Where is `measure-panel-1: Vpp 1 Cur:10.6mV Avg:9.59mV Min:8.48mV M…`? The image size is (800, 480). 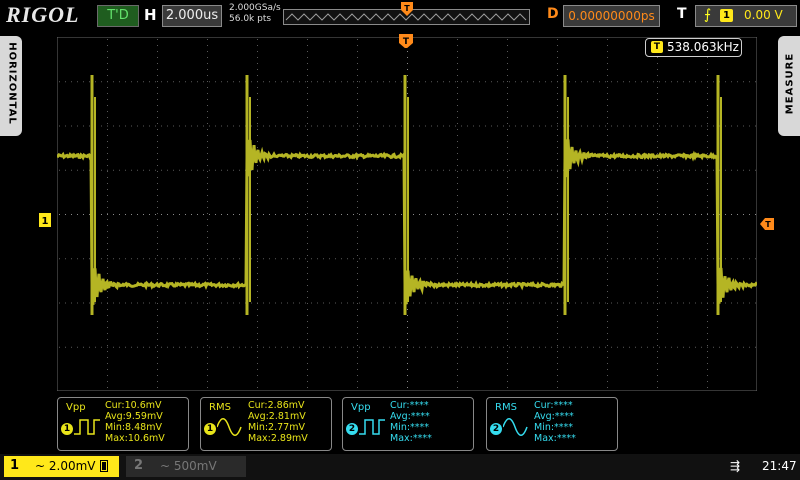
measure-panel-1: Vpp 1 Cur:10.6mV Avg:9.59mV Min:8.48mV M… is located at coordinates (123, 424).